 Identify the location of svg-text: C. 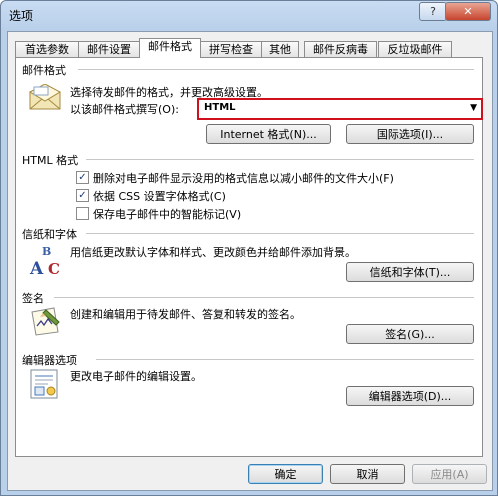
(54, 269).